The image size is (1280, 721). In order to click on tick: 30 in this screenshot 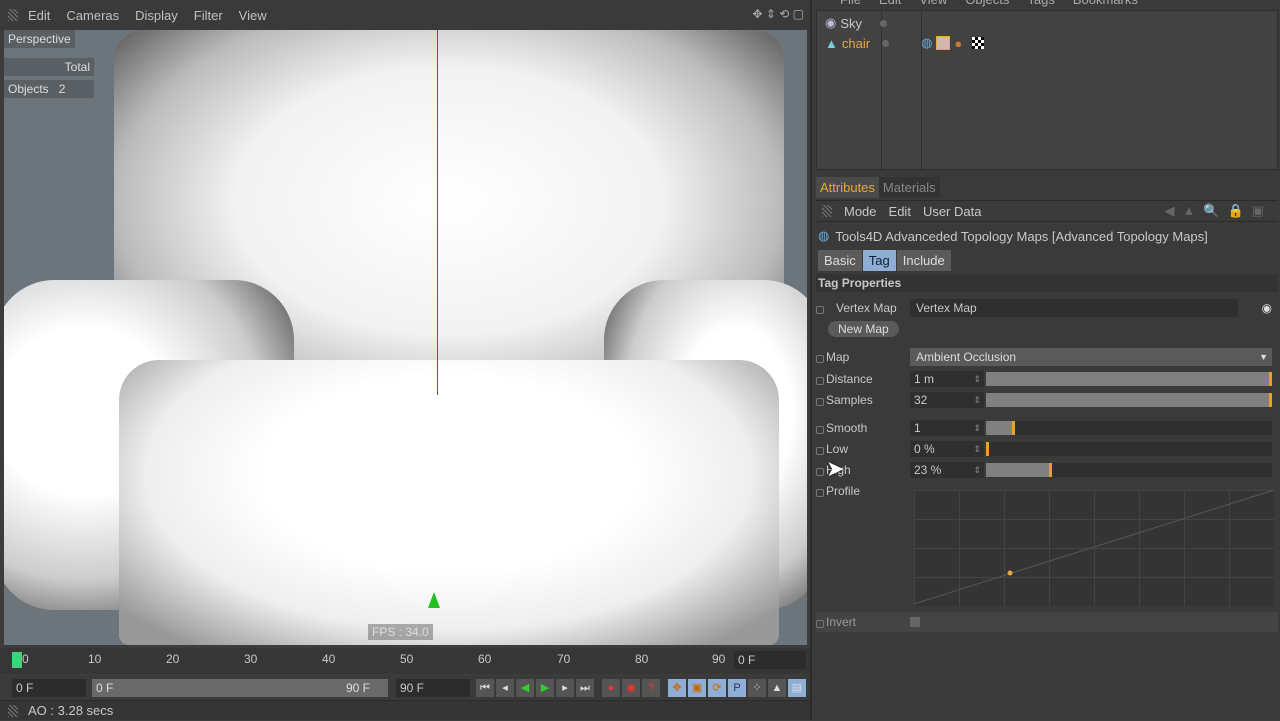, I will do `click(251, 659)`.